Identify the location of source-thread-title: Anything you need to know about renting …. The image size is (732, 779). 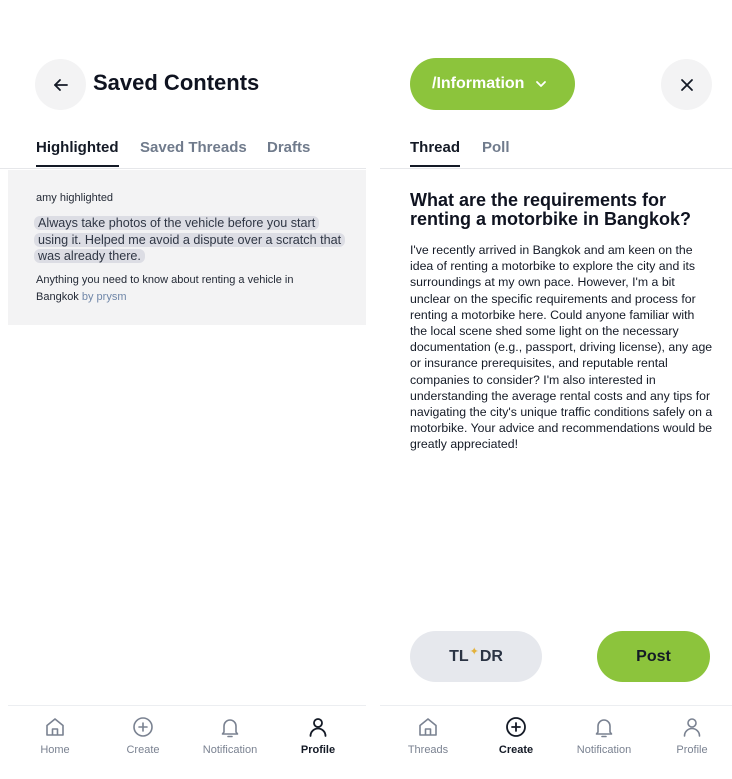
(164, 288).